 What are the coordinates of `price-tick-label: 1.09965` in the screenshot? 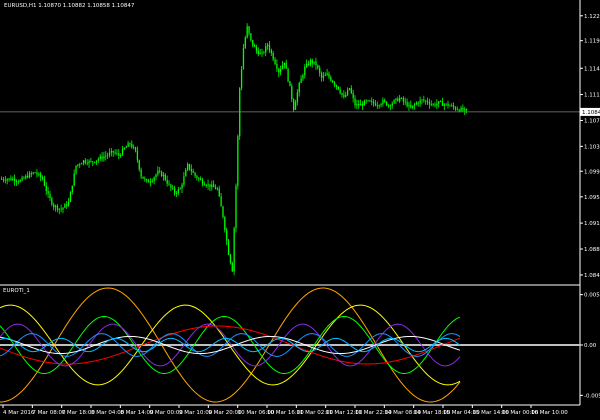 It's located at (592, 172).